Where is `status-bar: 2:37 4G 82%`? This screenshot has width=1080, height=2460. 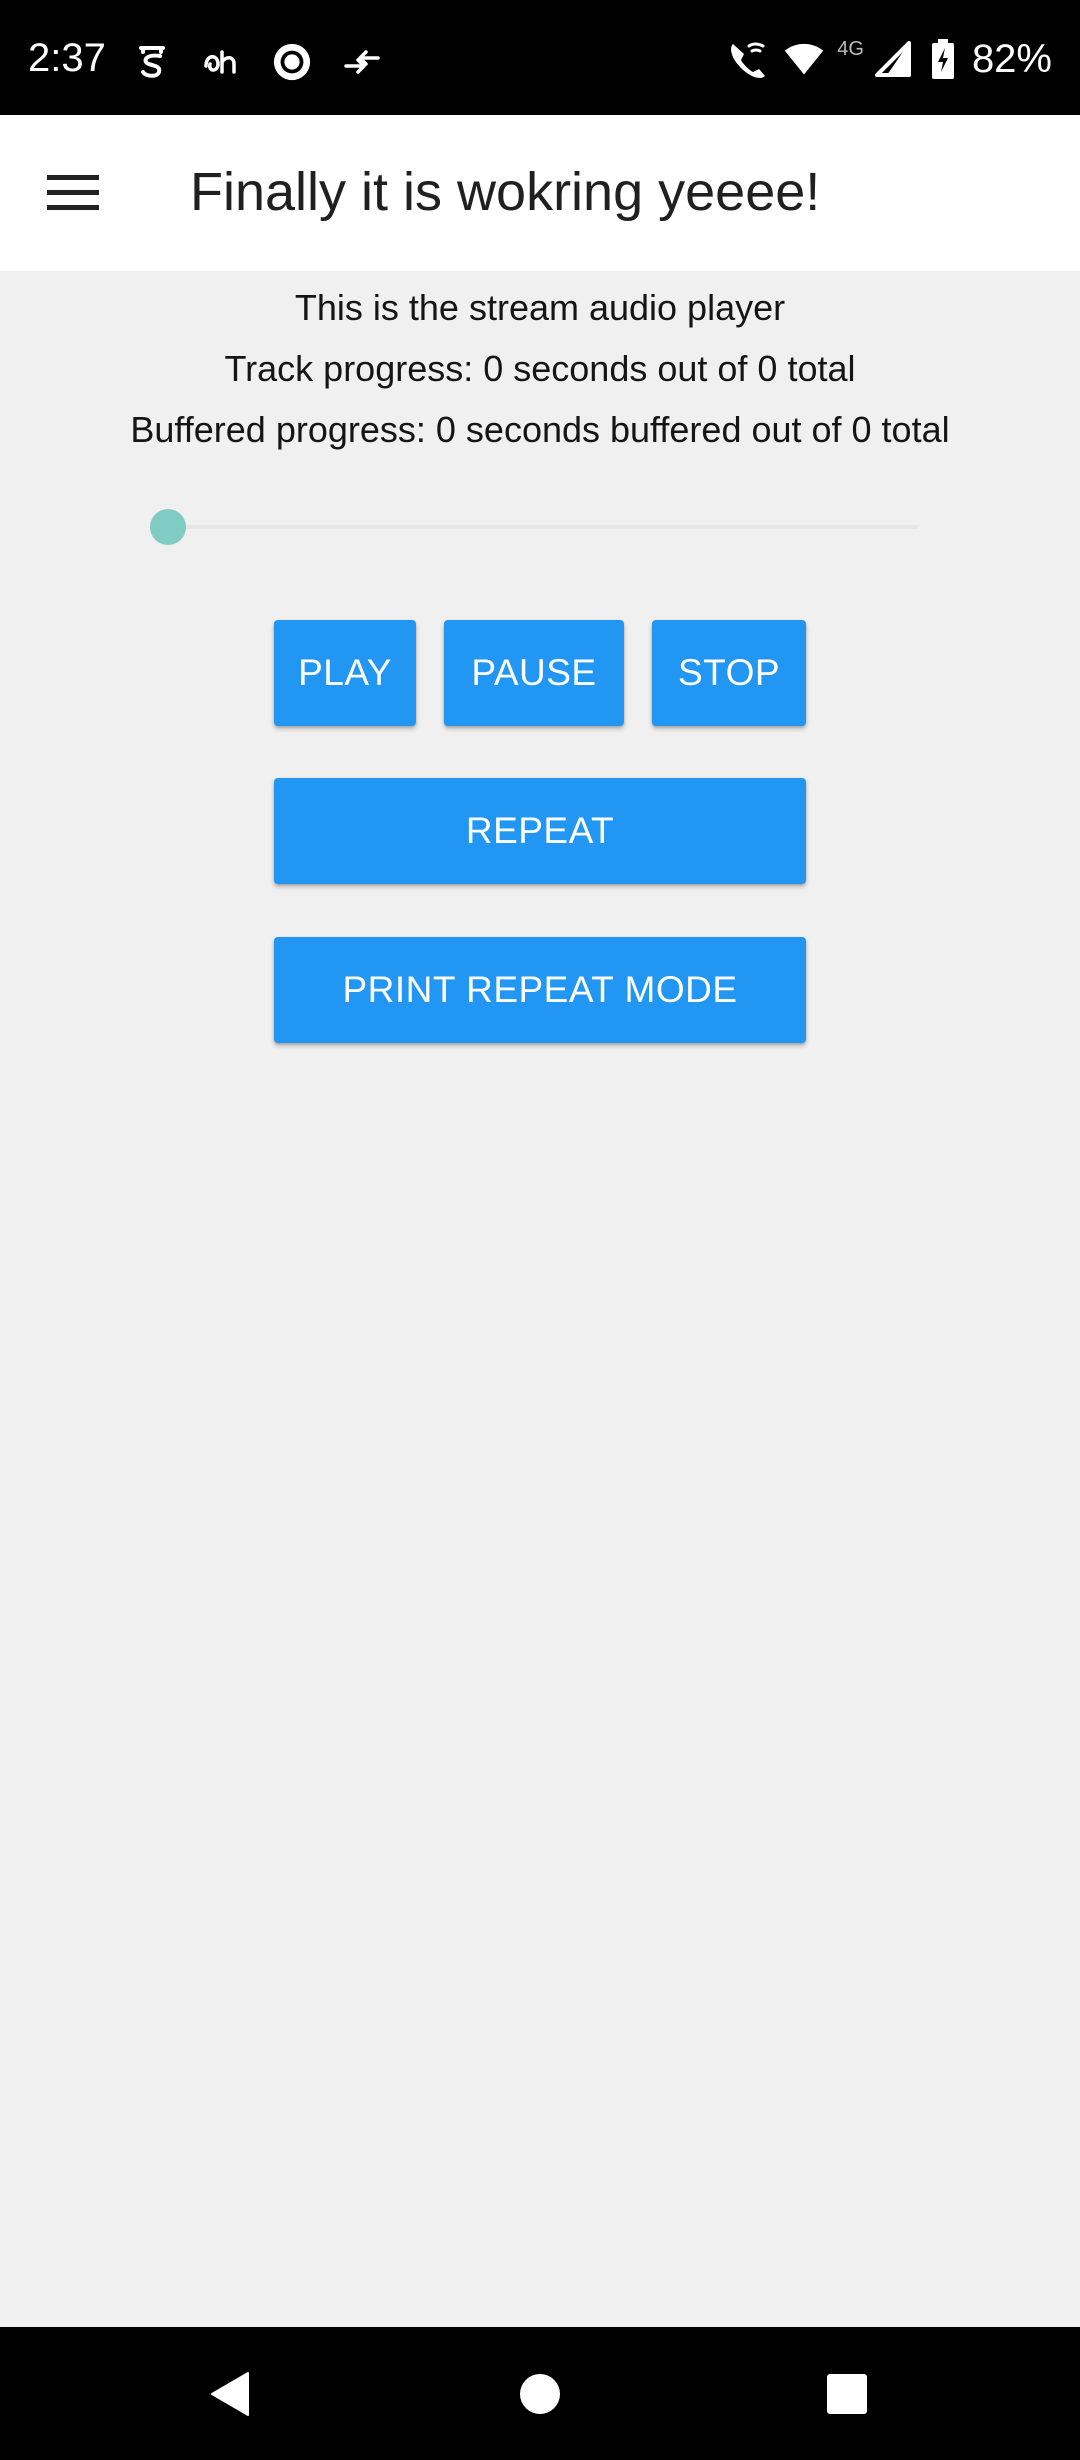 status-bar: 2:37 4G 82% is located at coordinates (540, 57).